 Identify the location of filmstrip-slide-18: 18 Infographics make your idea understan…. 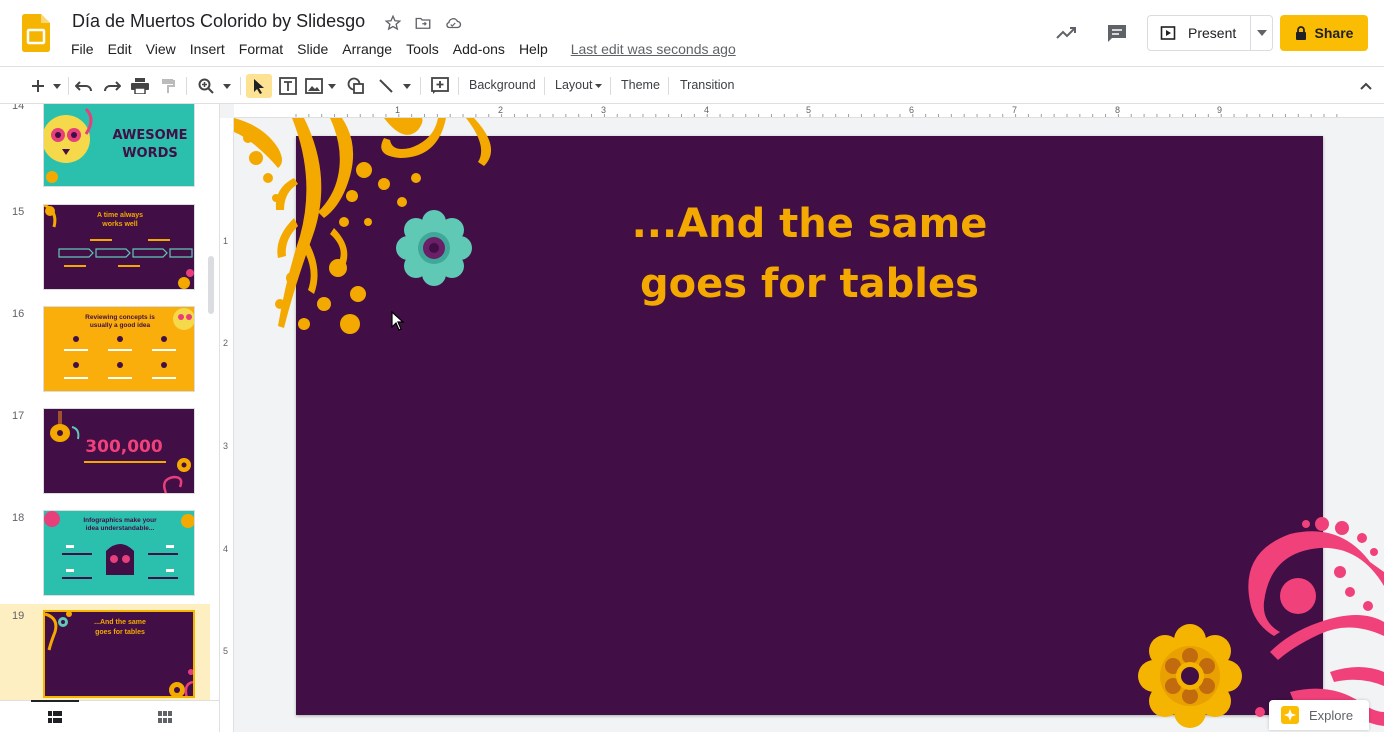
(105, 557).